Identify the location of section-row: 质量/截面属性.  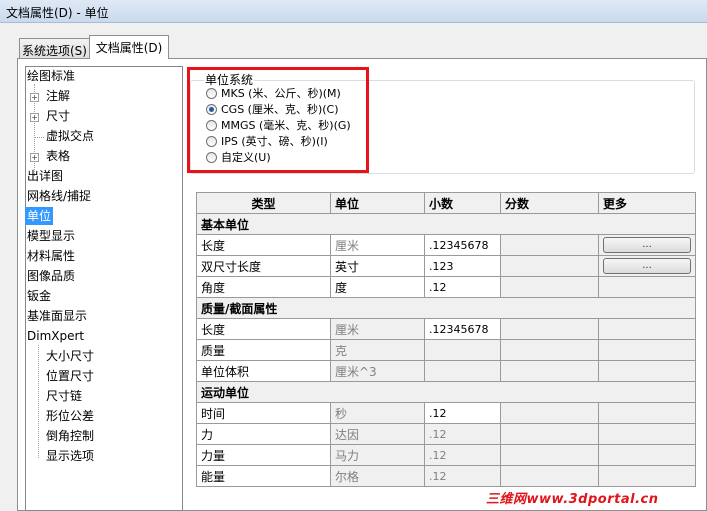
(446, 308).